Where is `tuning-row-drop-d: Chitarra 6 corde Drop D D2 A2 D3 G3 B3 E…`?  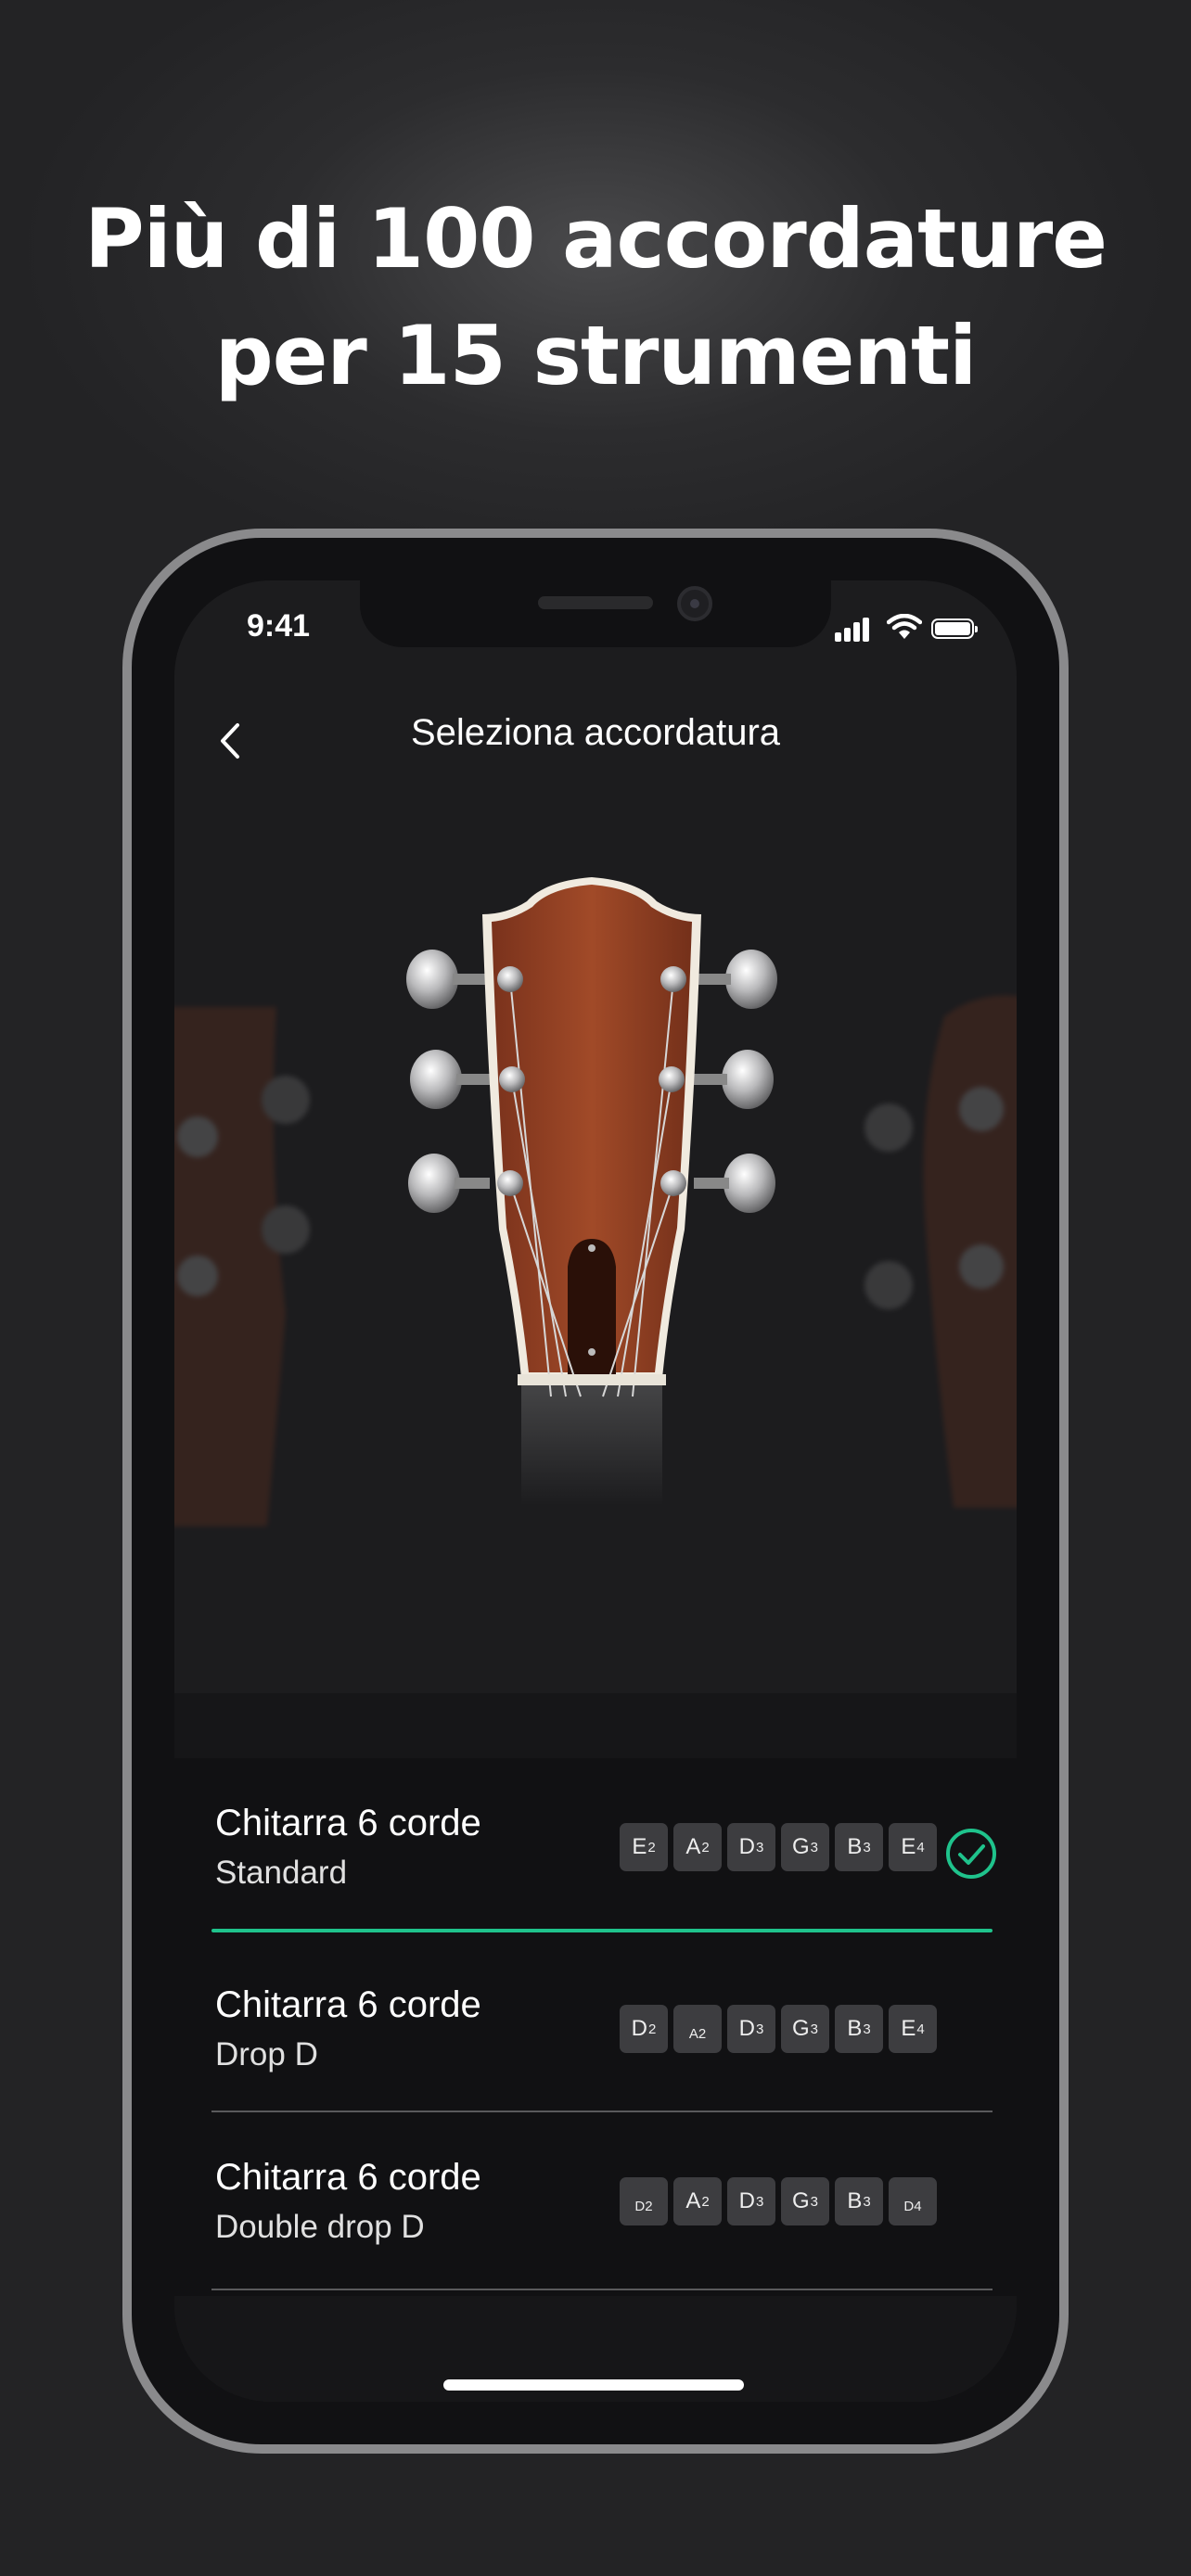
tuning-row-drop-d: Chitarra 6 corde Drop D D2 A2 D3 G3 B3 E… is located at coordinates (601, 2030).